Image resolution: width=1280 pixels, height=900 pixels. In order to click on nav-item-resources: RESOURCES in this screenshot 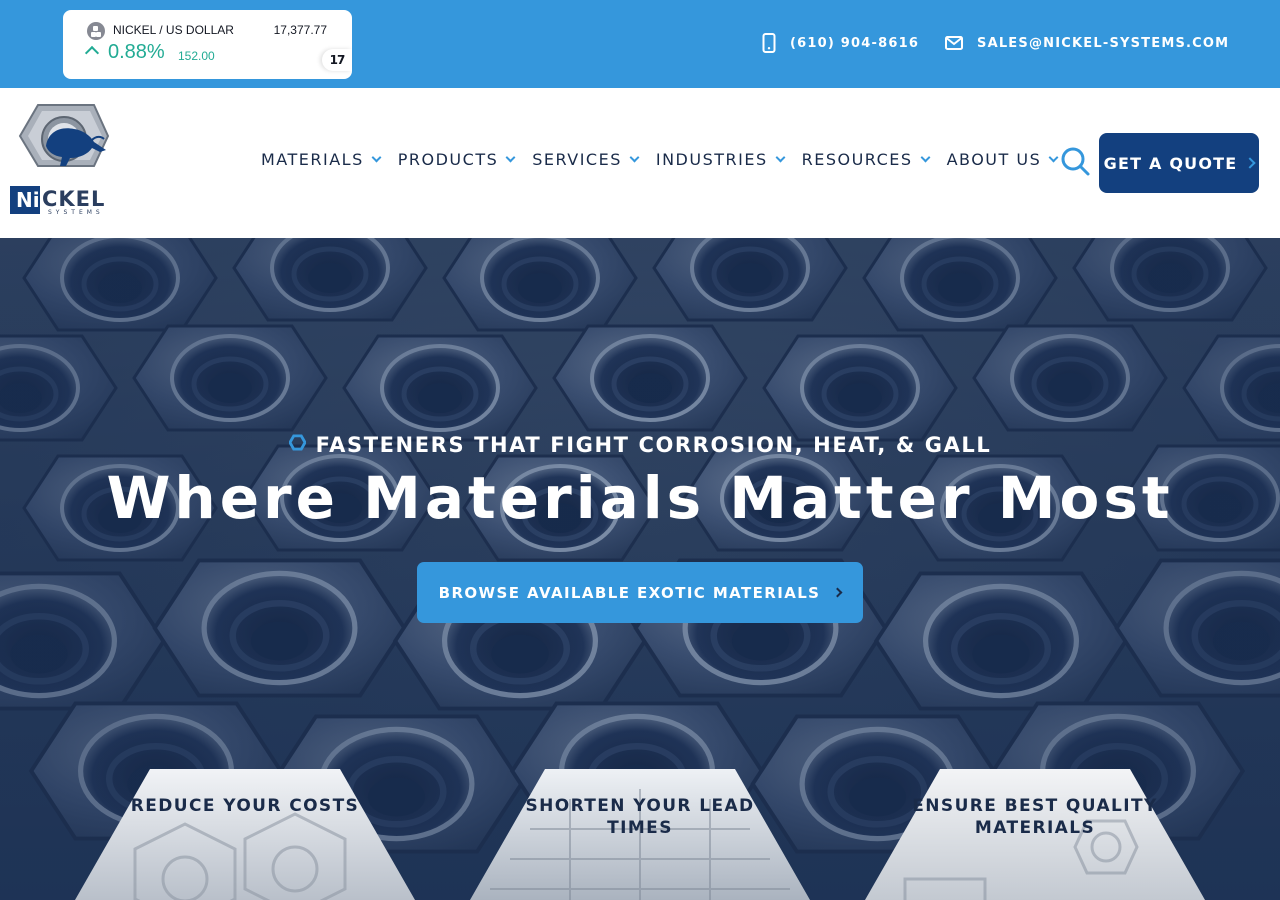, I will do `click(866, 159)`.